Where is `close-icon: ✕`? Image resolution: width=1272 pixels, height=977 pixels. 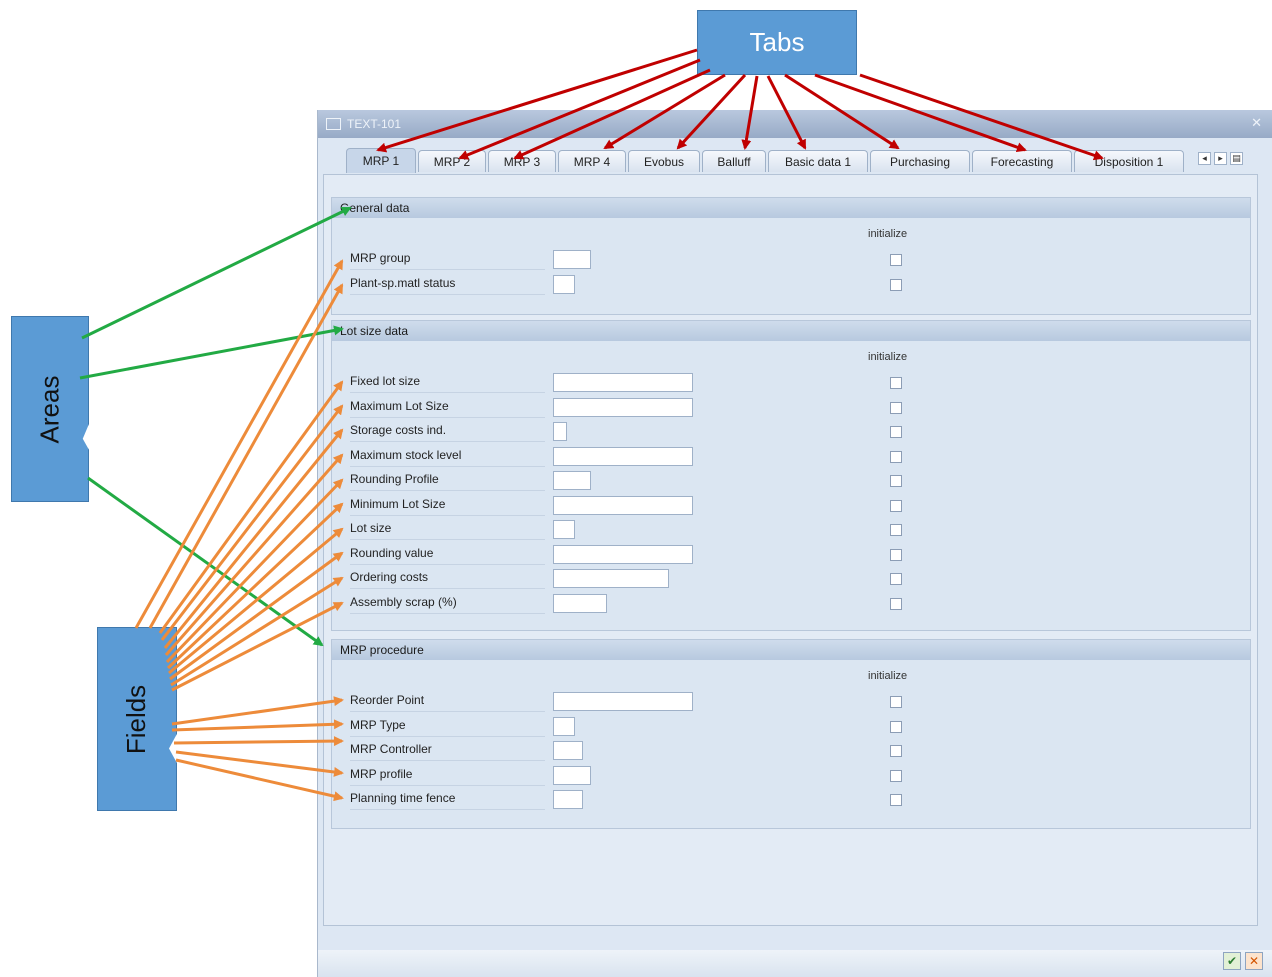
close-icon: ✕ is located at coordinates (1256, 123).